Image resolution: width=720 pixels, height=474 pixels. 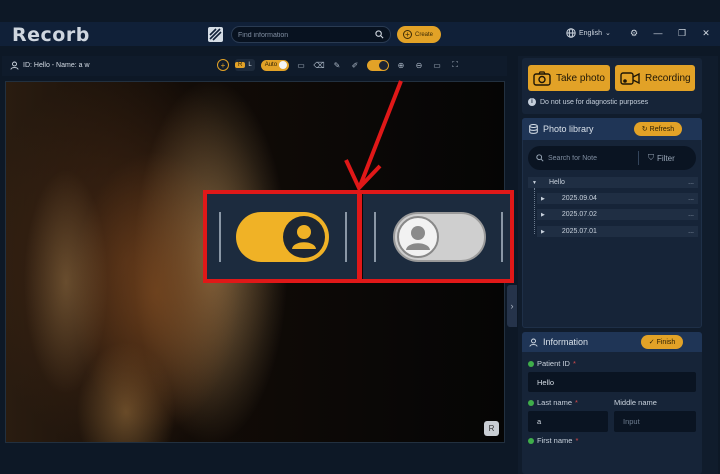 I want to click on filter-label: Filter, so click(x=666, y=158).